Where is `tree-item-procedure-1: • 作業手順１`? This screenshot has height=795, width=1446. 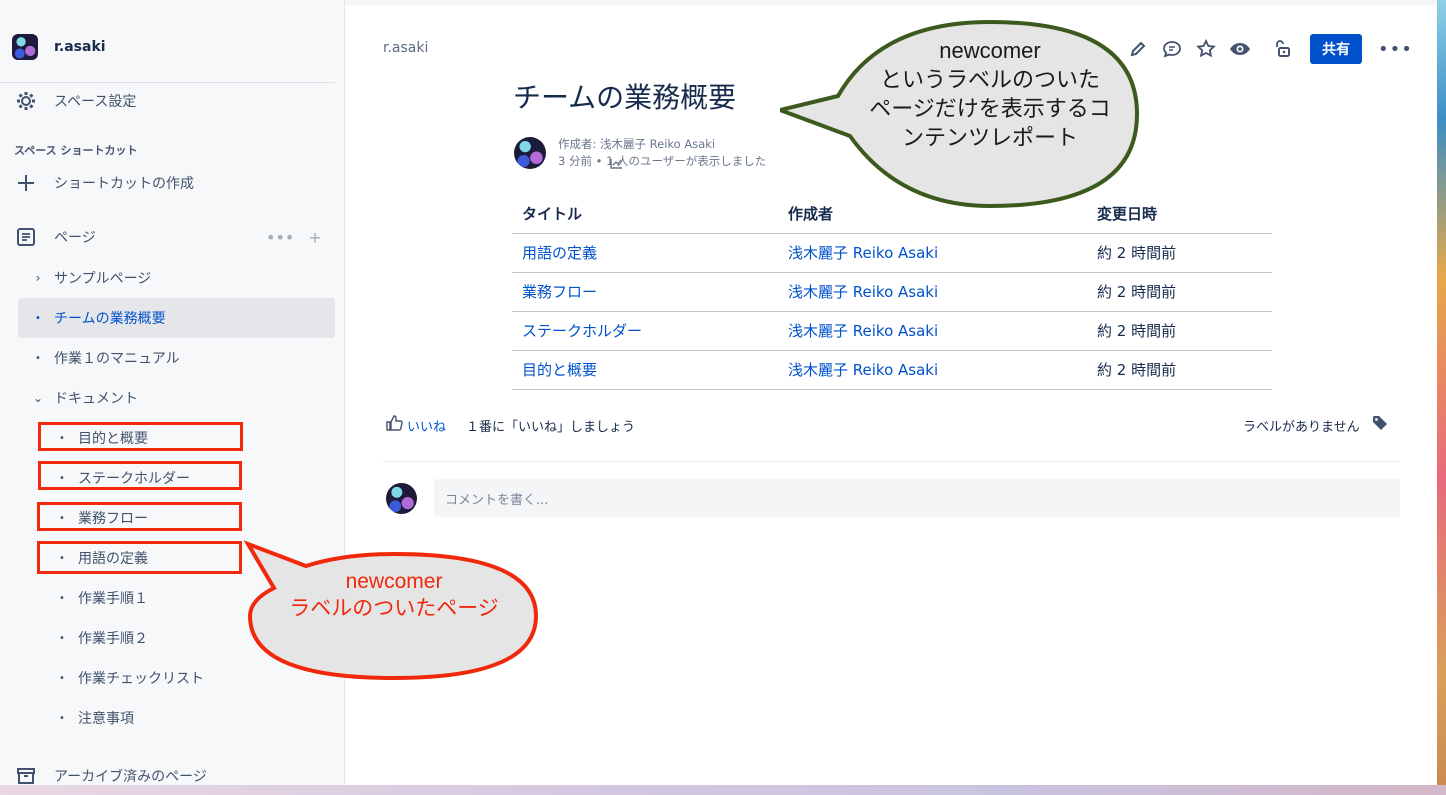
tree-item-procedure-1: • 作業手順１ is located at coordinates (100, 598).